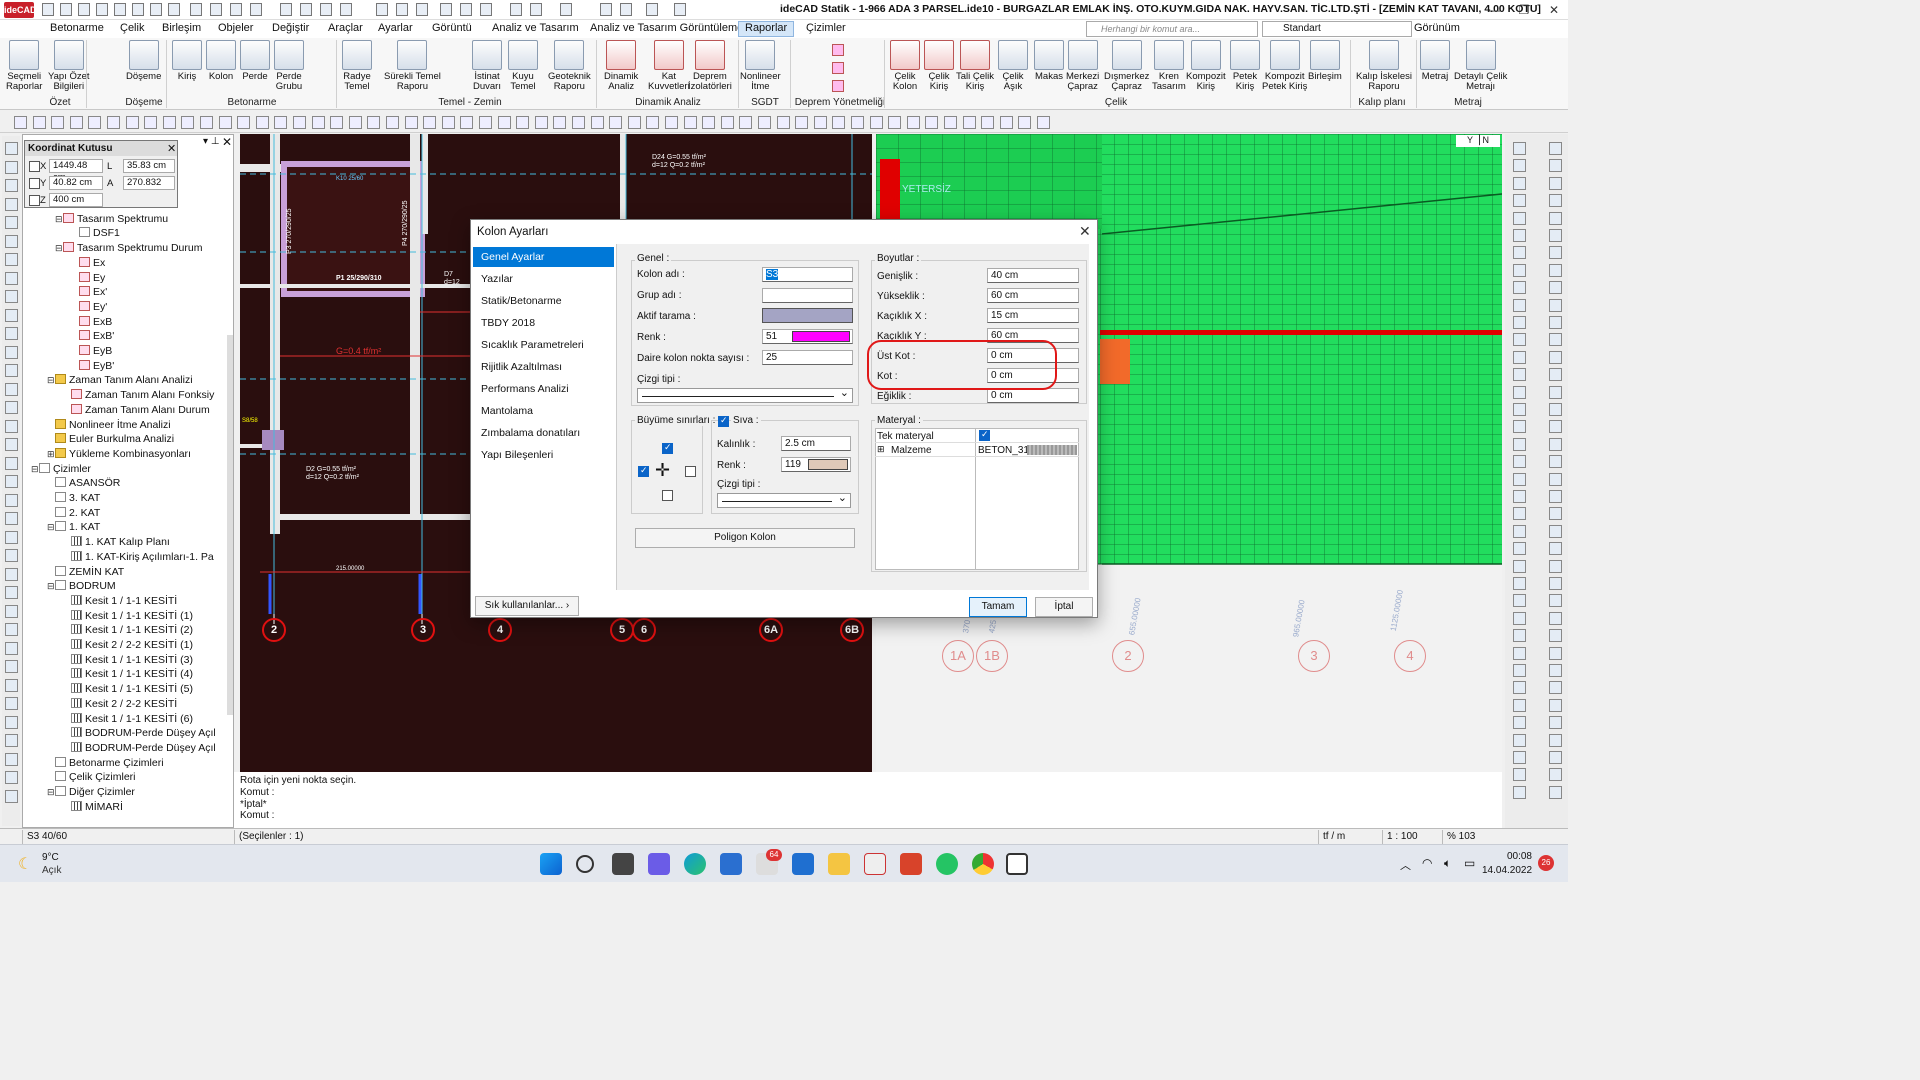 The image size is (1920, 1080). I want to click on dialog-nav-item: Statik/Betonarme, so click(543, 301).